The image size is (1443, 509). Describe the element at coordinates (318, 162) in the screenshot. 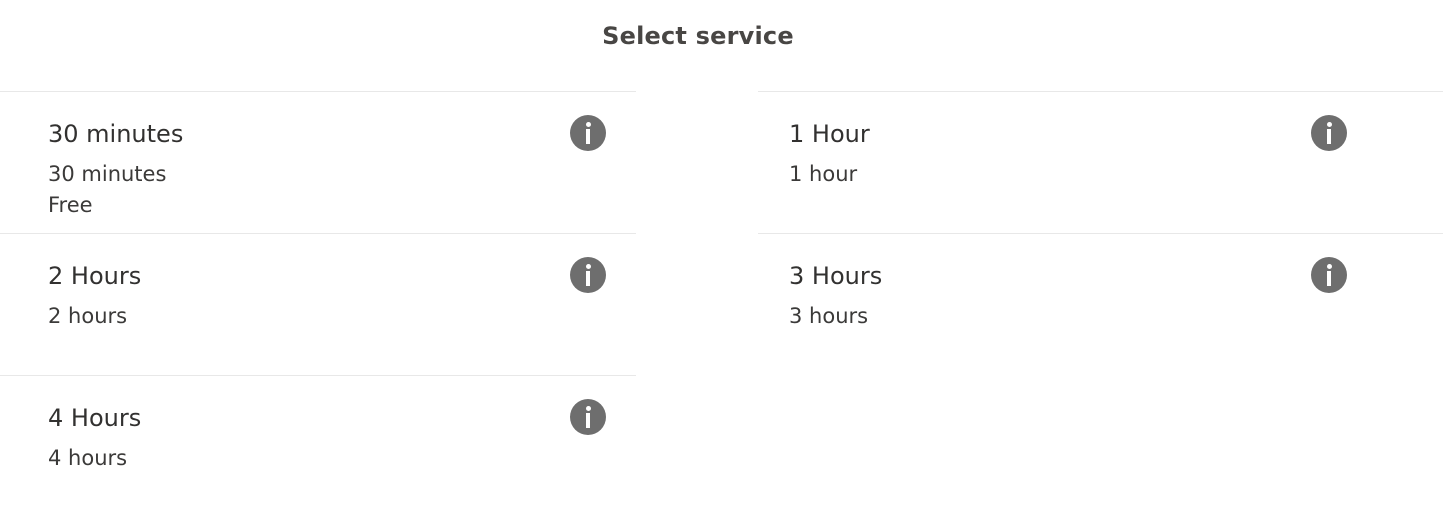

I see `service-card-30-minutes: 30 minutes 30 minutes Free` at that location.